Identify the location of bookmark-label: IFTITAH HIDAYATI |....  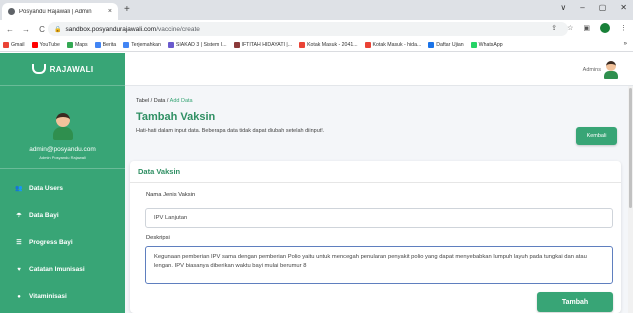
(267, 44).